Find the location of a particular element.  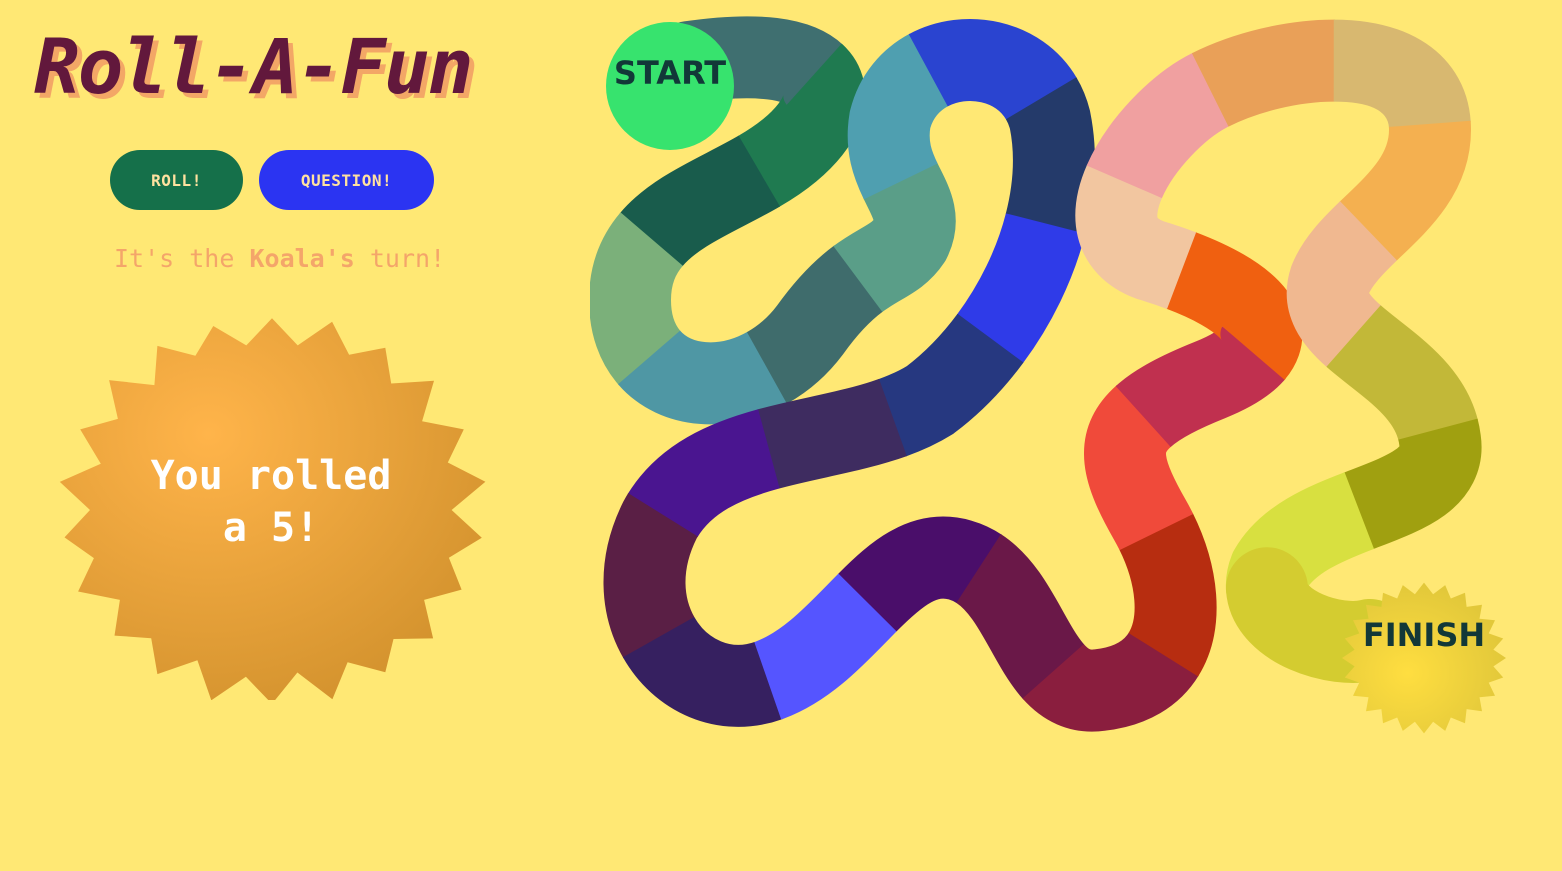

finish-space is located at coordinates (1424, 658).